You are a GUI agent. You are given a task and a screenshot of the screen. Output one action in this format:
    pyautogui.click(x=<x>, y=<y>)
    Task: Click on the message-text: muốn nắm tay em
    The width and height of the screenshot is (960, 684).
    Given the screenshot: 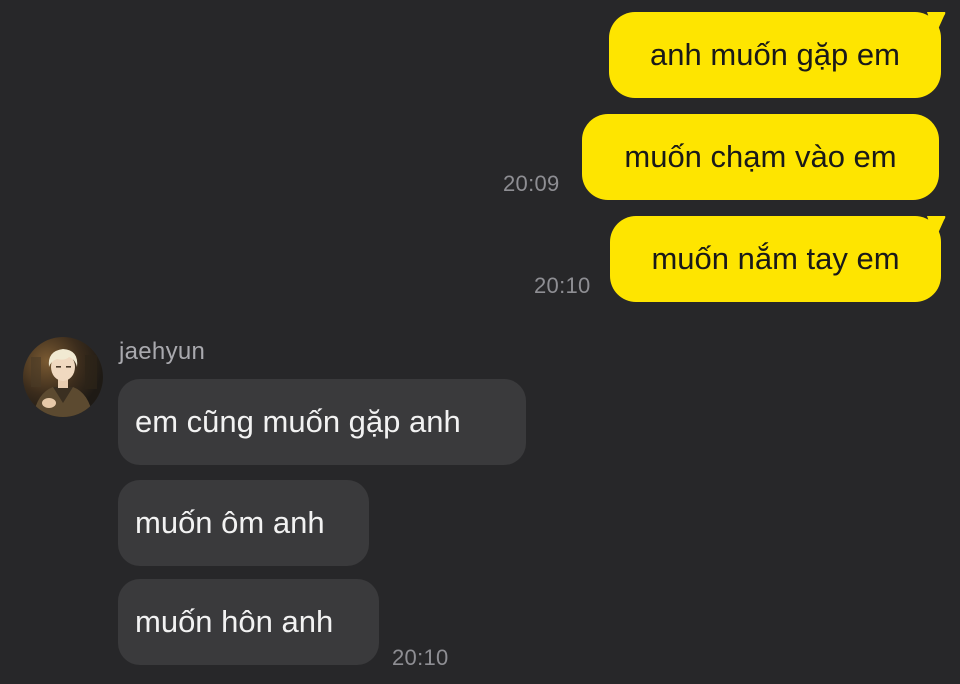 What is the action you would take?
    pyautogui.click(x=775, y=258)
    